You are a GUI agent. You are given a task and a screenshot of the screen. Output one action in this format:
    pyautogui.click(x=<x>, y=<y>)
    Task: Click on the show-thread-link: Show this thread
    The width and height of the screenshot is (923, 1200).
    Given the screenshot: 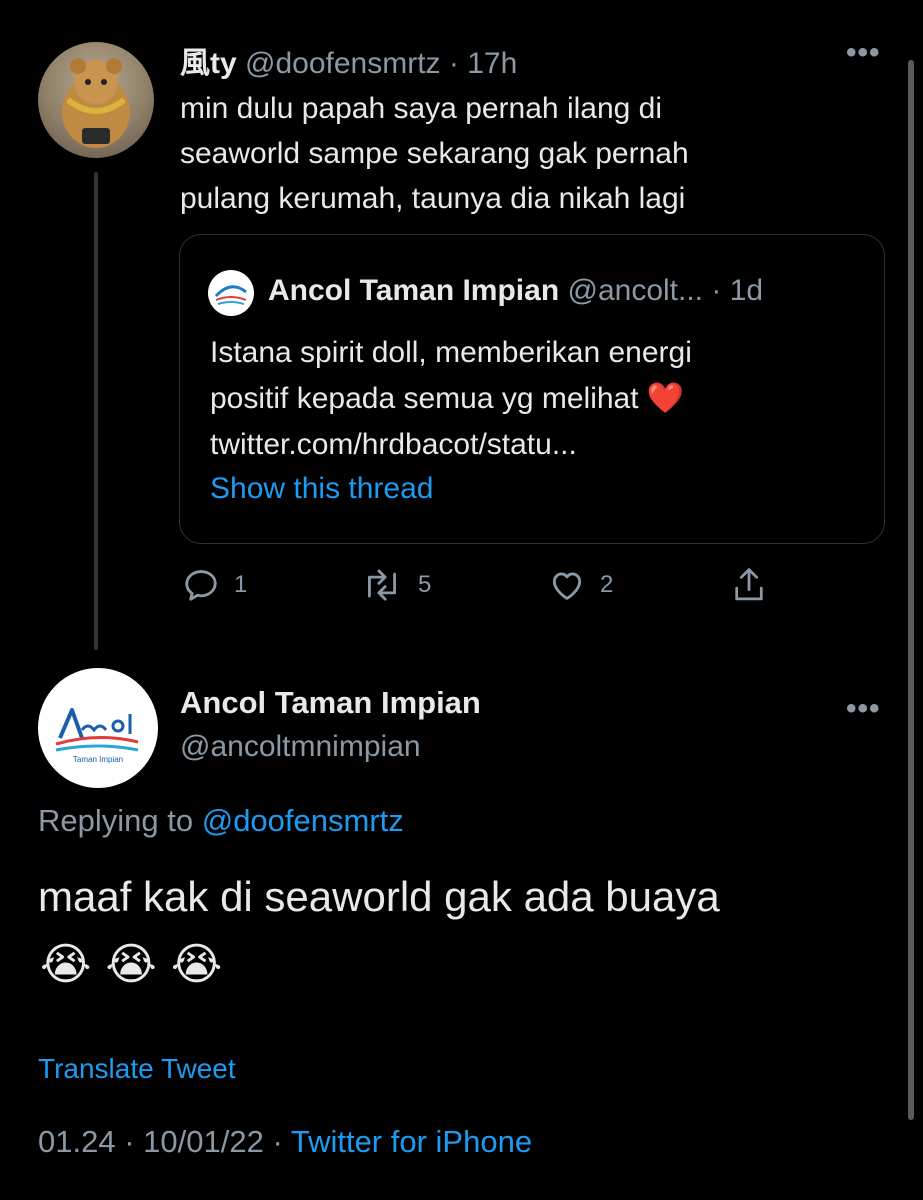 What is the action you would take?
    pyautogui.click(x=321, y=489)
    